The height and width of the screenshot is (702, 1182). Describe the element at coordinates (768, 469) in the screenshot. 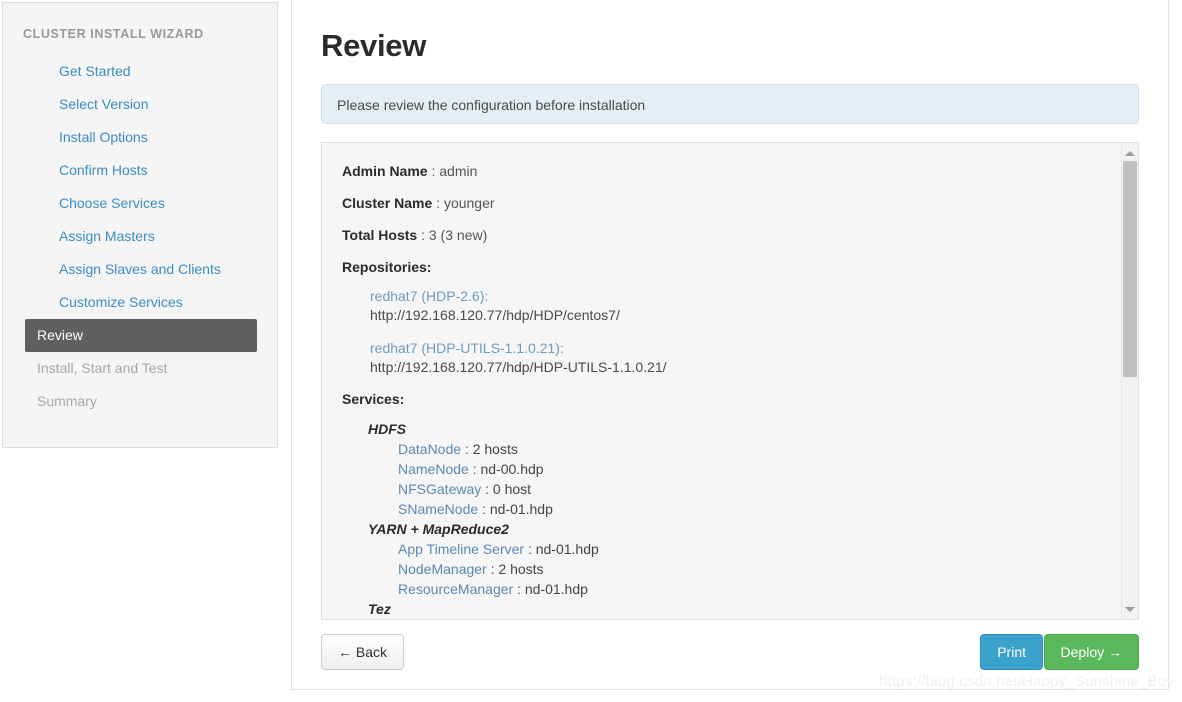

I see `service-component-row: NameNode : nd-00.hdp` at that location.